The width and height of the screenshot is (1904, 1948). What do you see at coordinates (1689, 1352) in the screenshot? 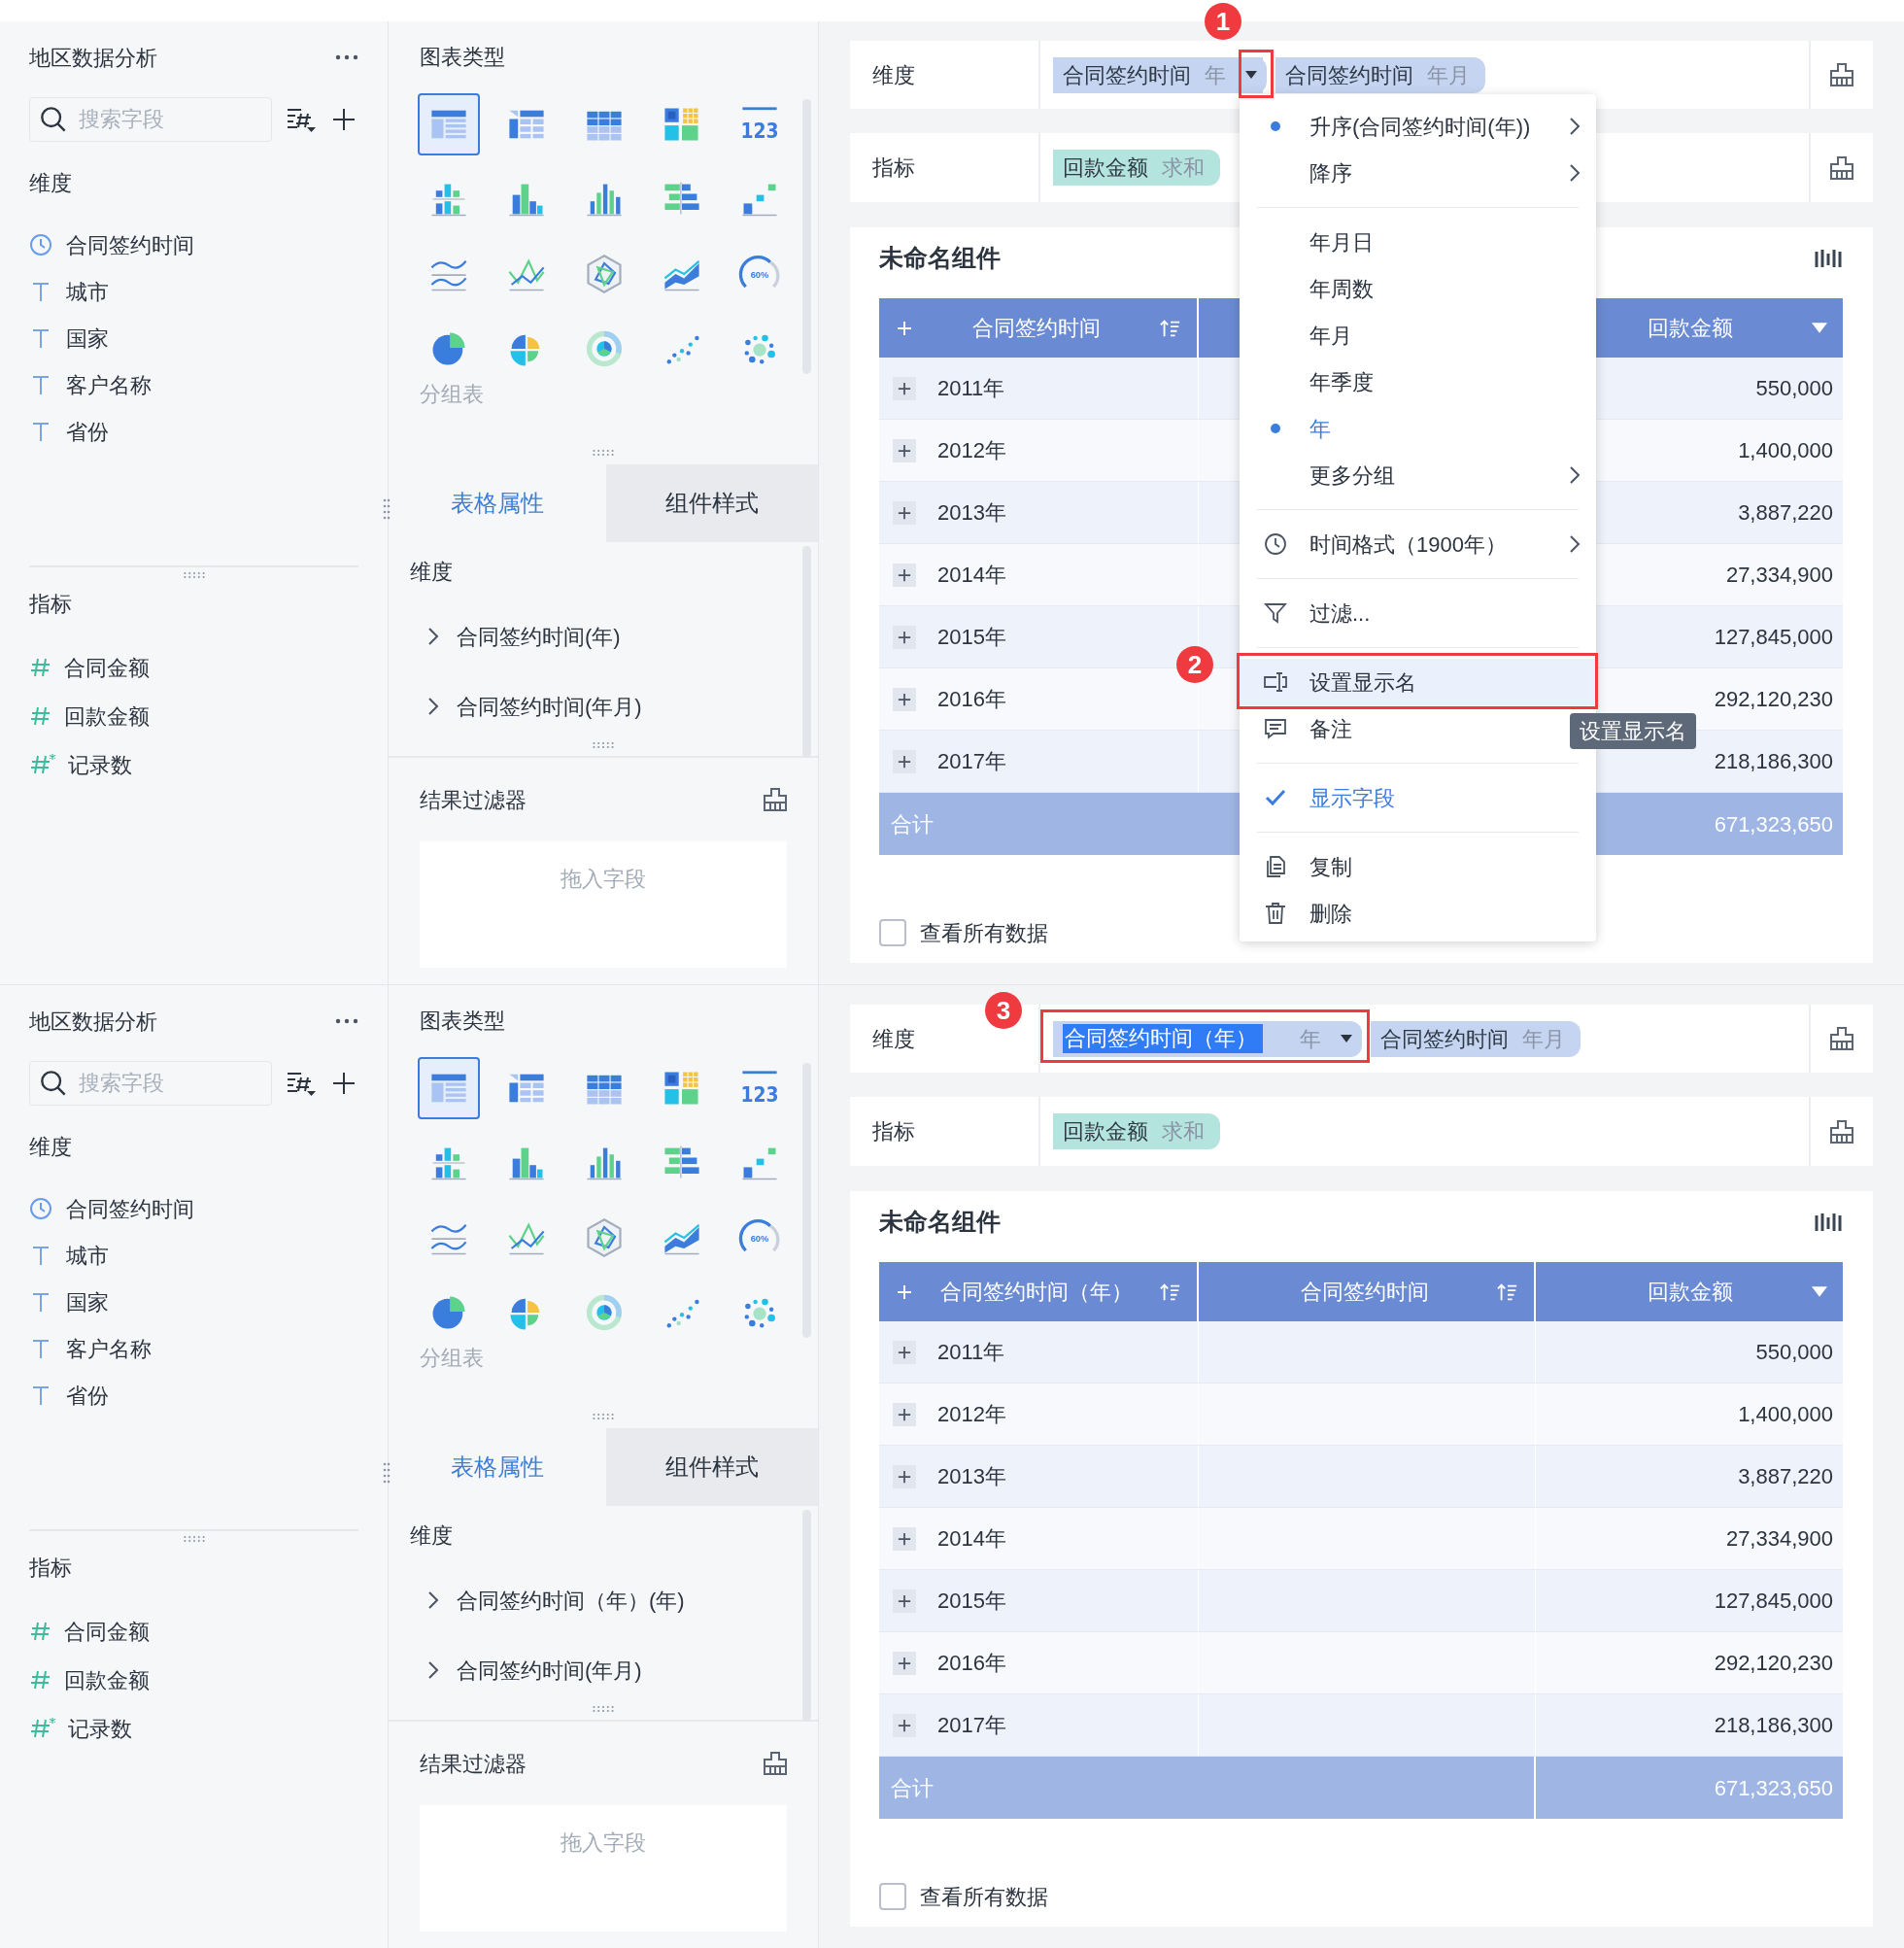
I see `table-cell: 550,000` at bounding box center [1689, 1352].